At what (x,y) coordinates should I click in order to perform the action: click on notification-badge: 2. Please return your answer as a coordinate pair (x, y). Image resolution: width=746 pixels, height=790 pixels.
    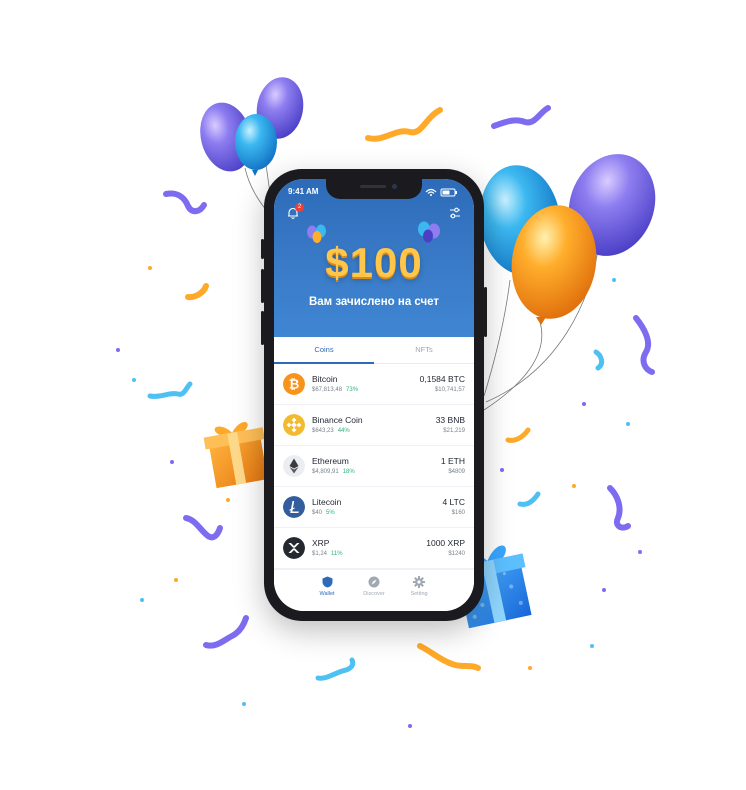
    Looking at the image, I should click on (299, 207).